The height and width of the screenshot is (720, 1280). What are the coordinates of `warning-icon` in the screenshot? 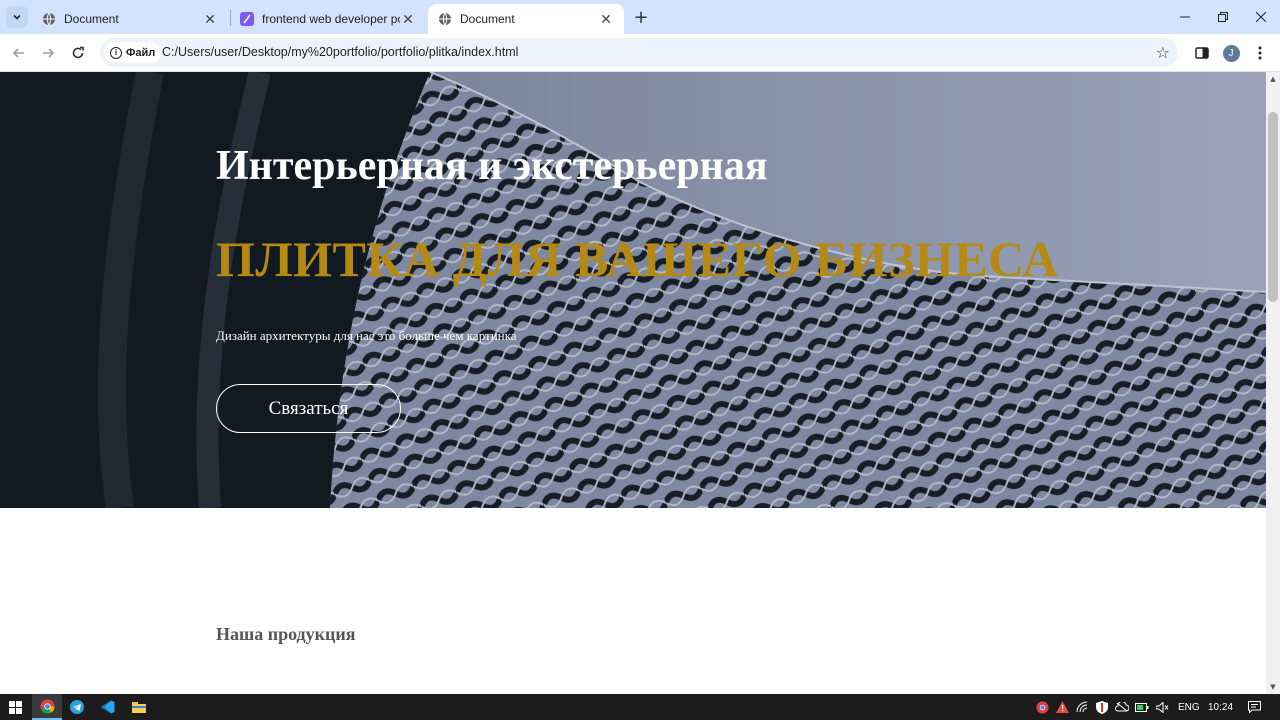 It's located at (1062, 707).